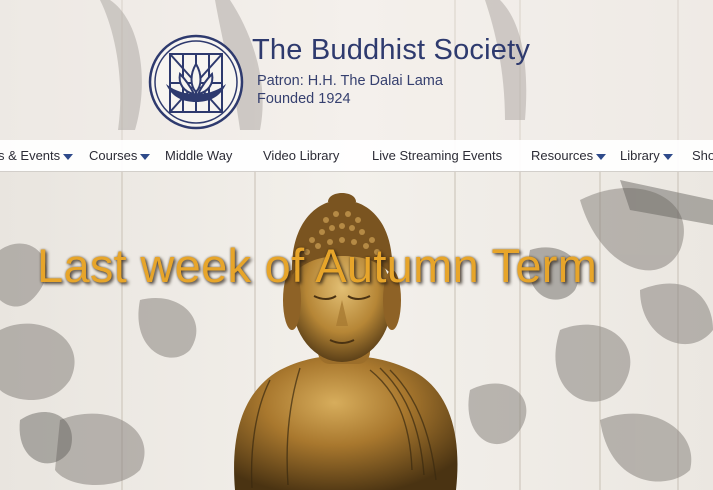 The height and width of the screenshot is (490, 713). I want to click on nav-item-live-streaming-events: Live Streaming Events, so click(437, 155).